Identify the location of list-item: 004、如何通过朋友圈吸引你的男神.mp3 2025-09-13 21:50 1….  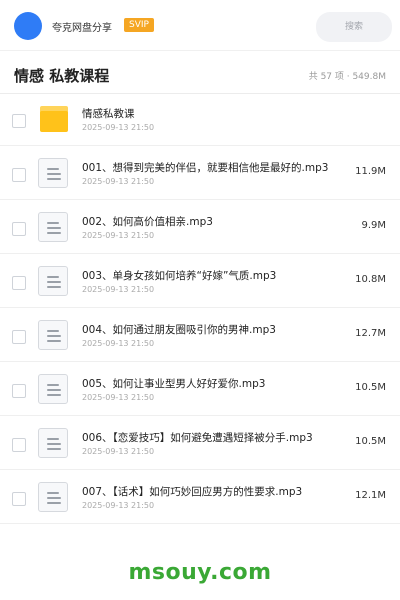
(200, 335).